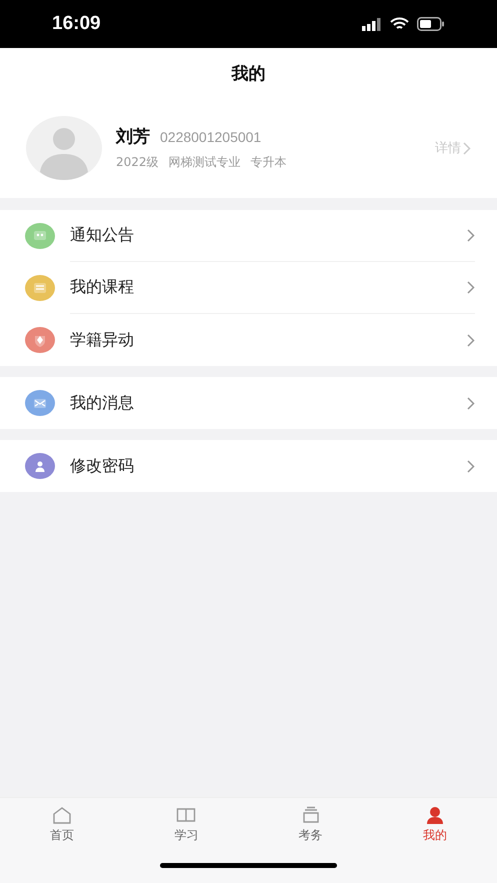  What do you see at coordinates (62, 815) in the screenshot?
I see `home-icon` at bounding box center [62, 815].